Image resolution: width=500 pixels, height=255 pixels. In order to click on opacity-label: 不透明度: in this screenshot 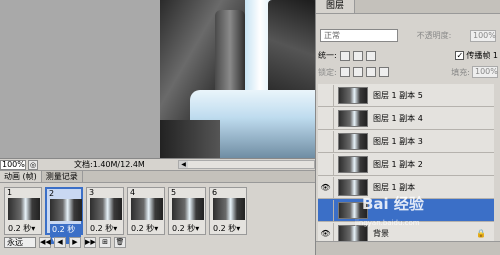, I will do `click(434, 35)`.